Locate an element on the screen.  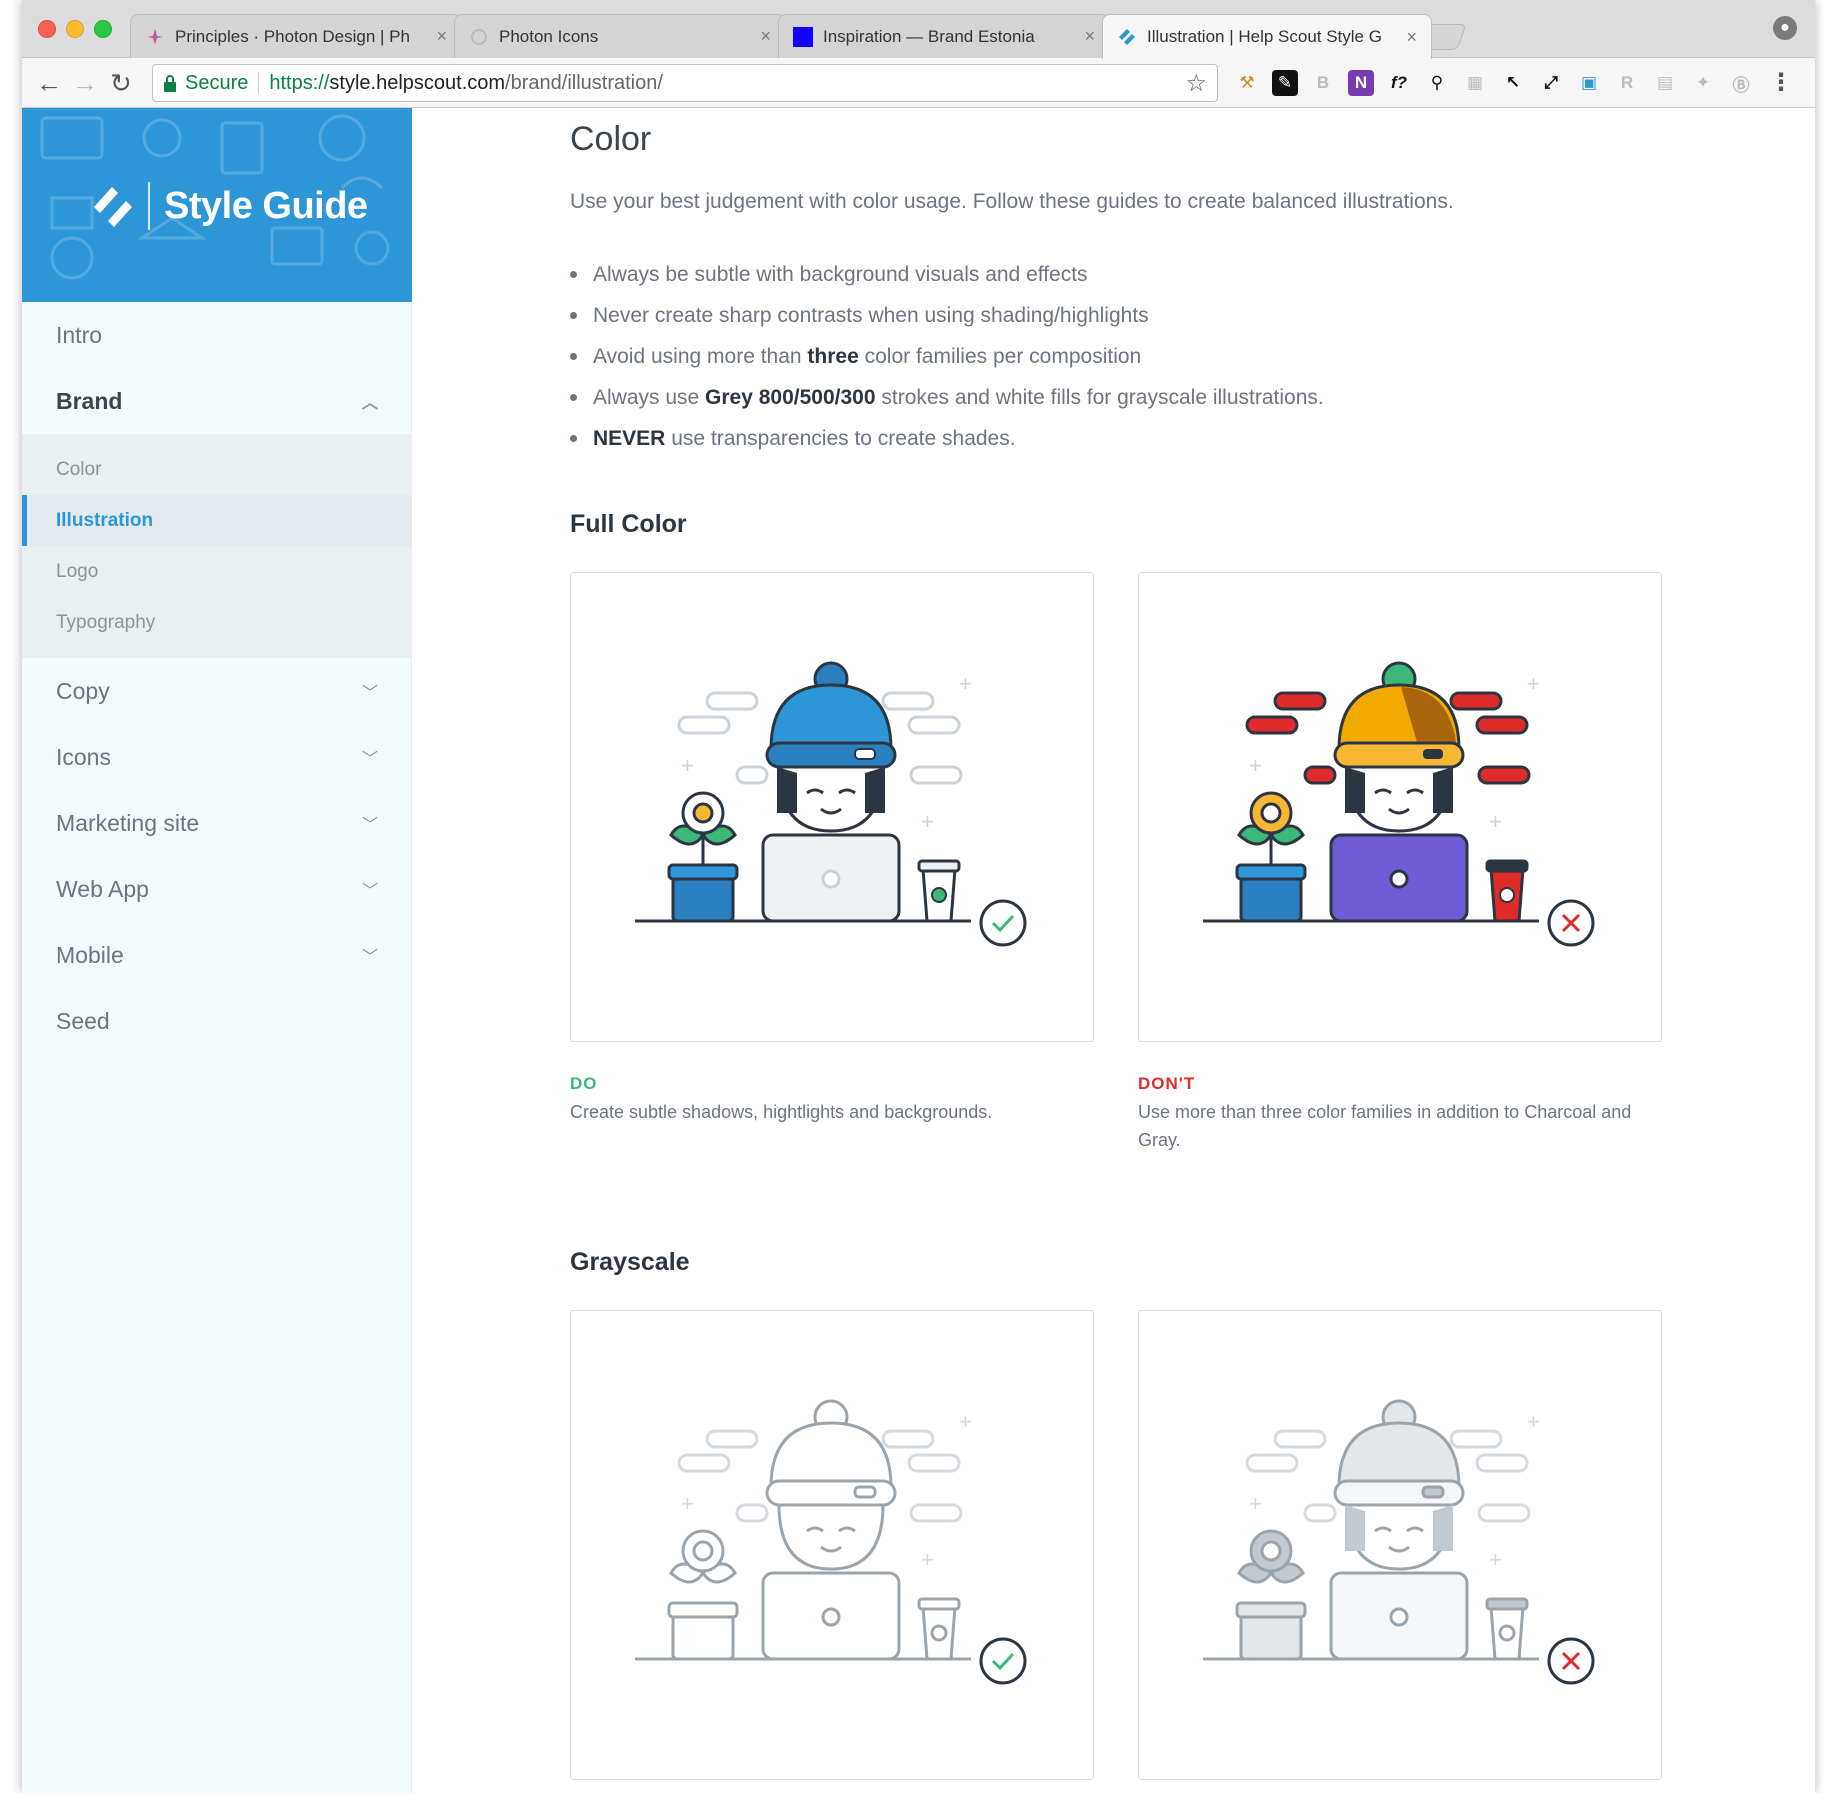
extension-resize-icon: ⤢ is located at coordinates (1551, 83).